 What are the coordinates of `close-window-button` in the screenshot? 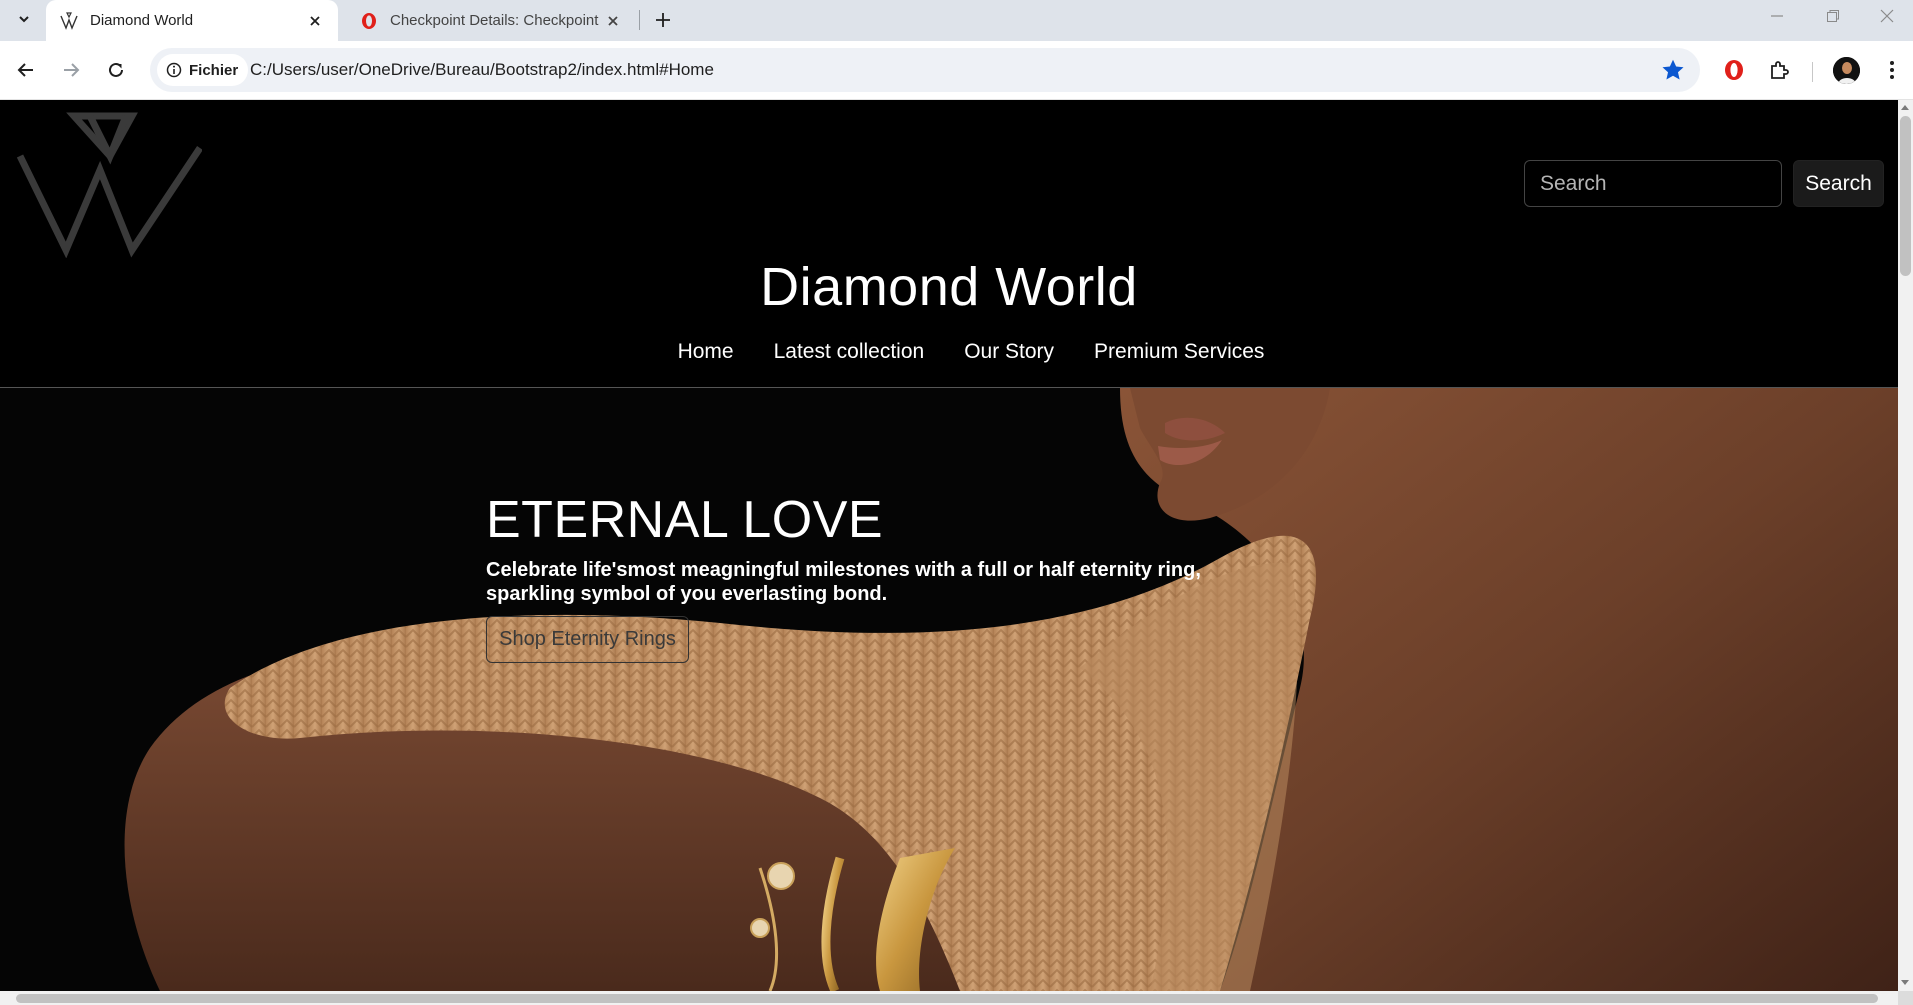 It's located at (1887, 16).